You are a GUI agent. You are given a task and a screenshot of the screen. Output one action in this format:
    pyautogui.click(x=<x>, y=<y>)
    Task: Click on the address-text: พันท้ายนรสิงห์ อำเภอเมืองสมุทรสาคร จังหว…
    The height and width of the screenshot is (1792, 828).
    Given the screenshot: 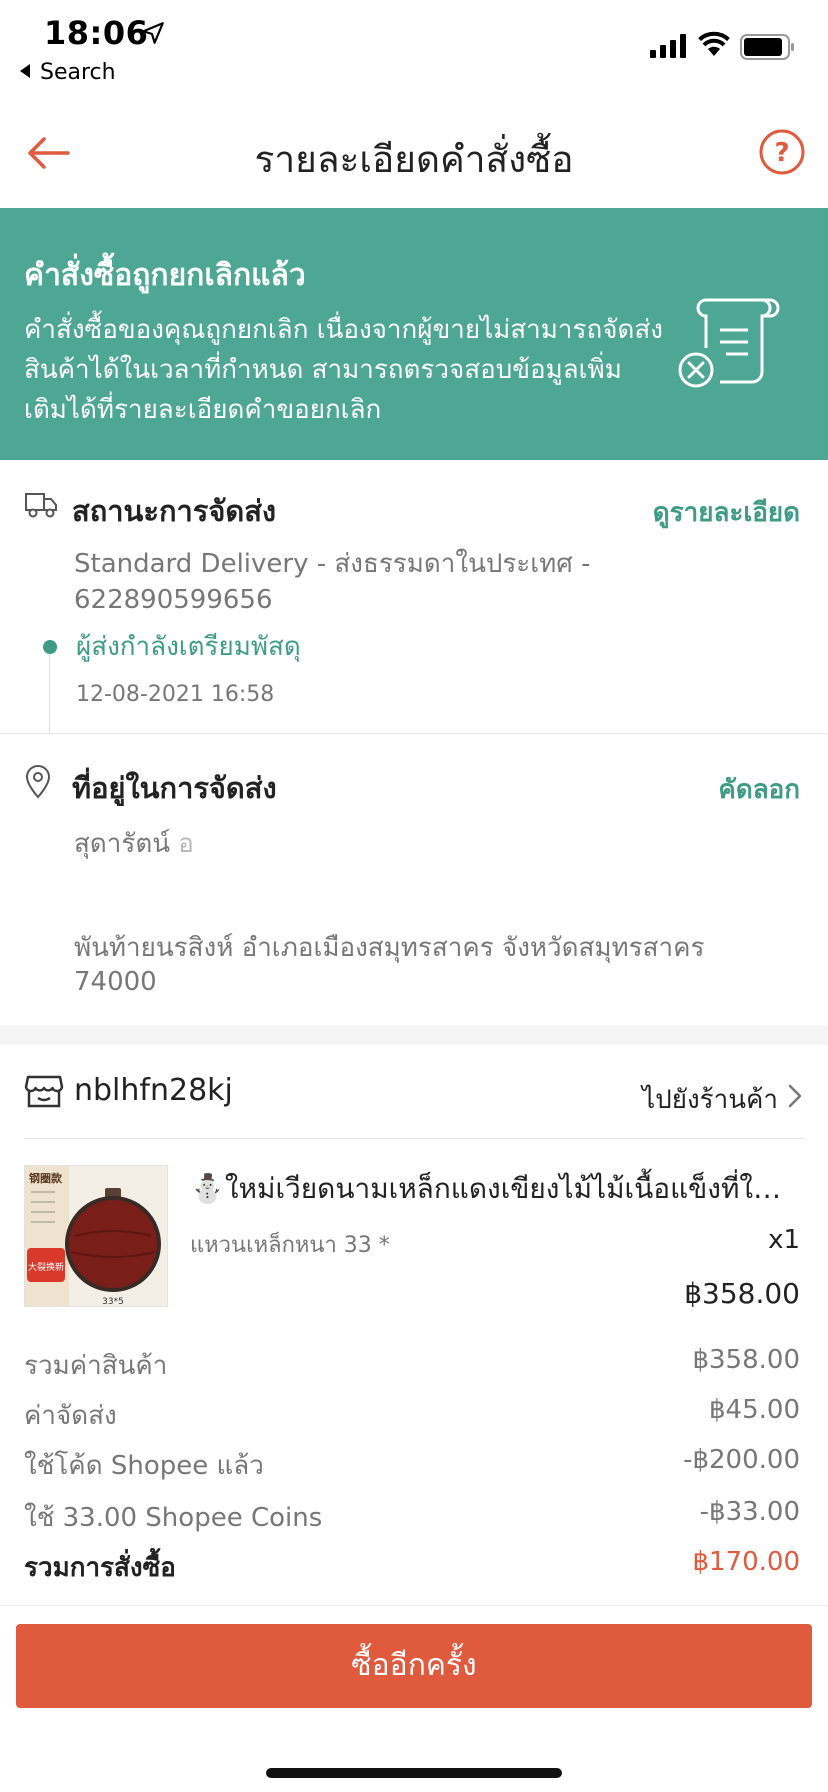 What is the action you would take?
    pyautogui.click(x=389, y=965)
    